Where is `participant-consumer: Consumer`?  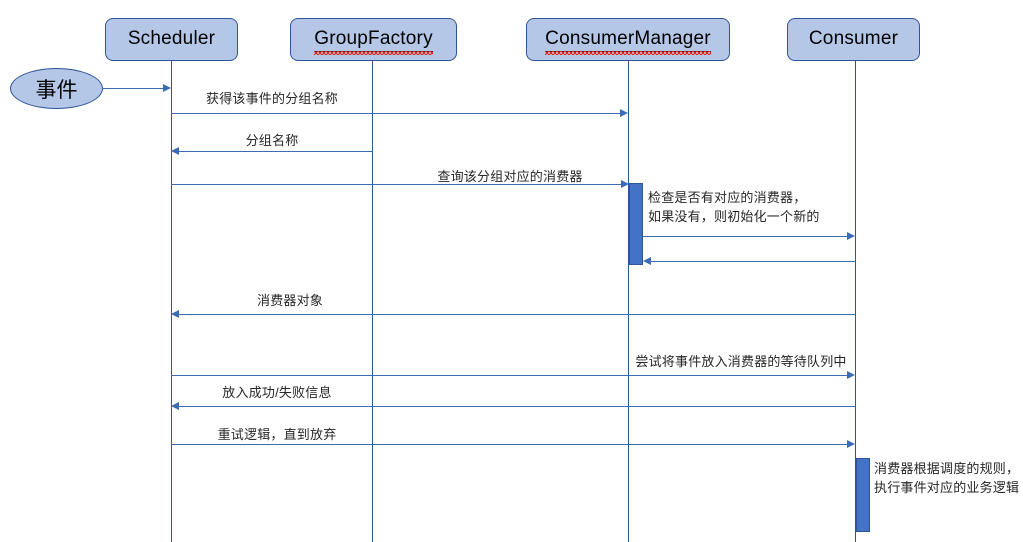
participant-consumer: Consumer is located at coordinates (853, 39).